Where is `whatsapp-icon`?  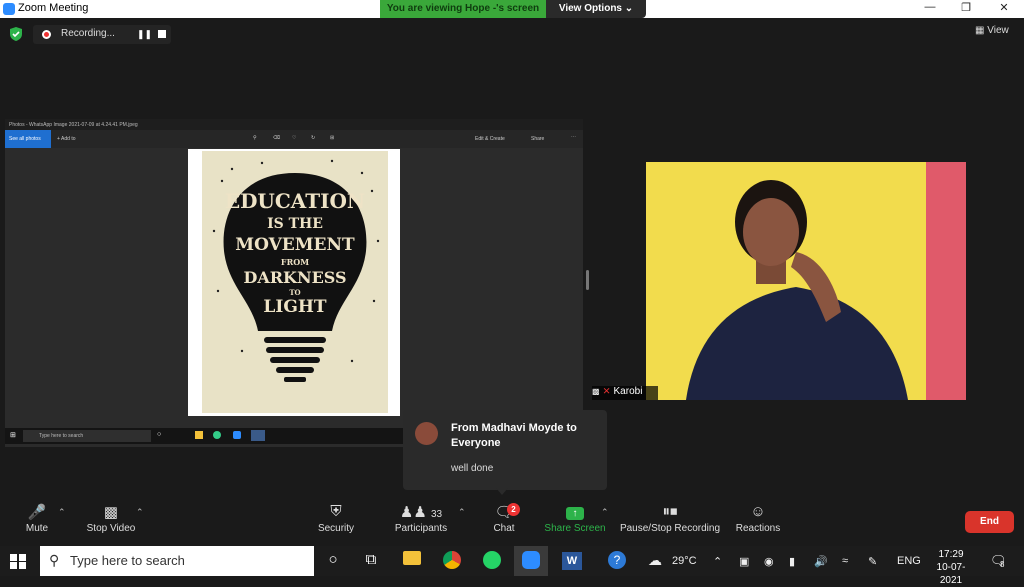
whatsapp-icon is located at coordinates (492, 561).